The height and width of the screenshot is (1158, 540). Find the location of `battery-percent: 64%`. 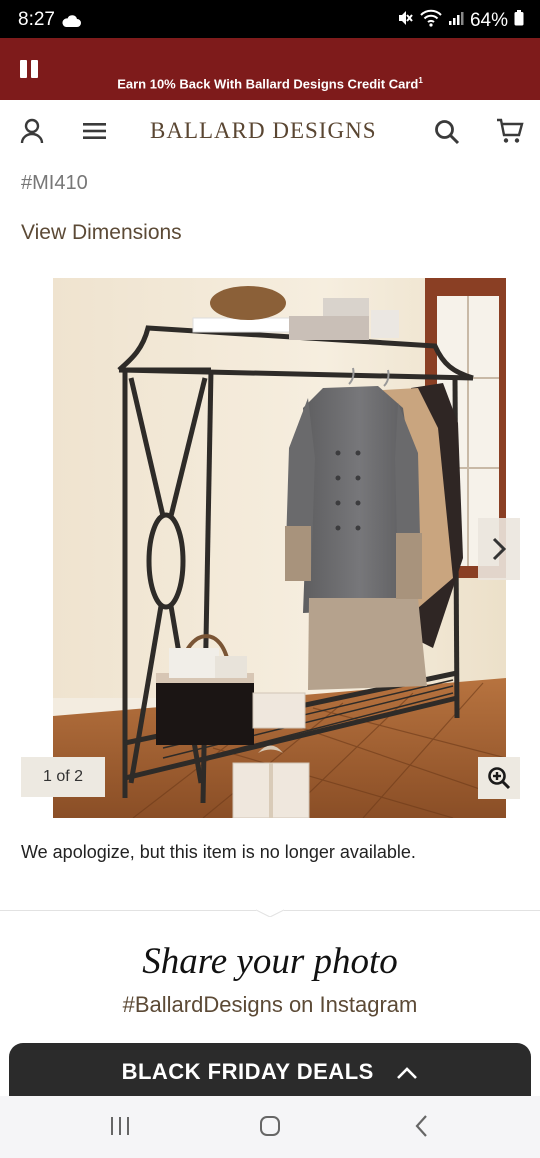

battery-percent: 64% is located at coordinates (488, 20).